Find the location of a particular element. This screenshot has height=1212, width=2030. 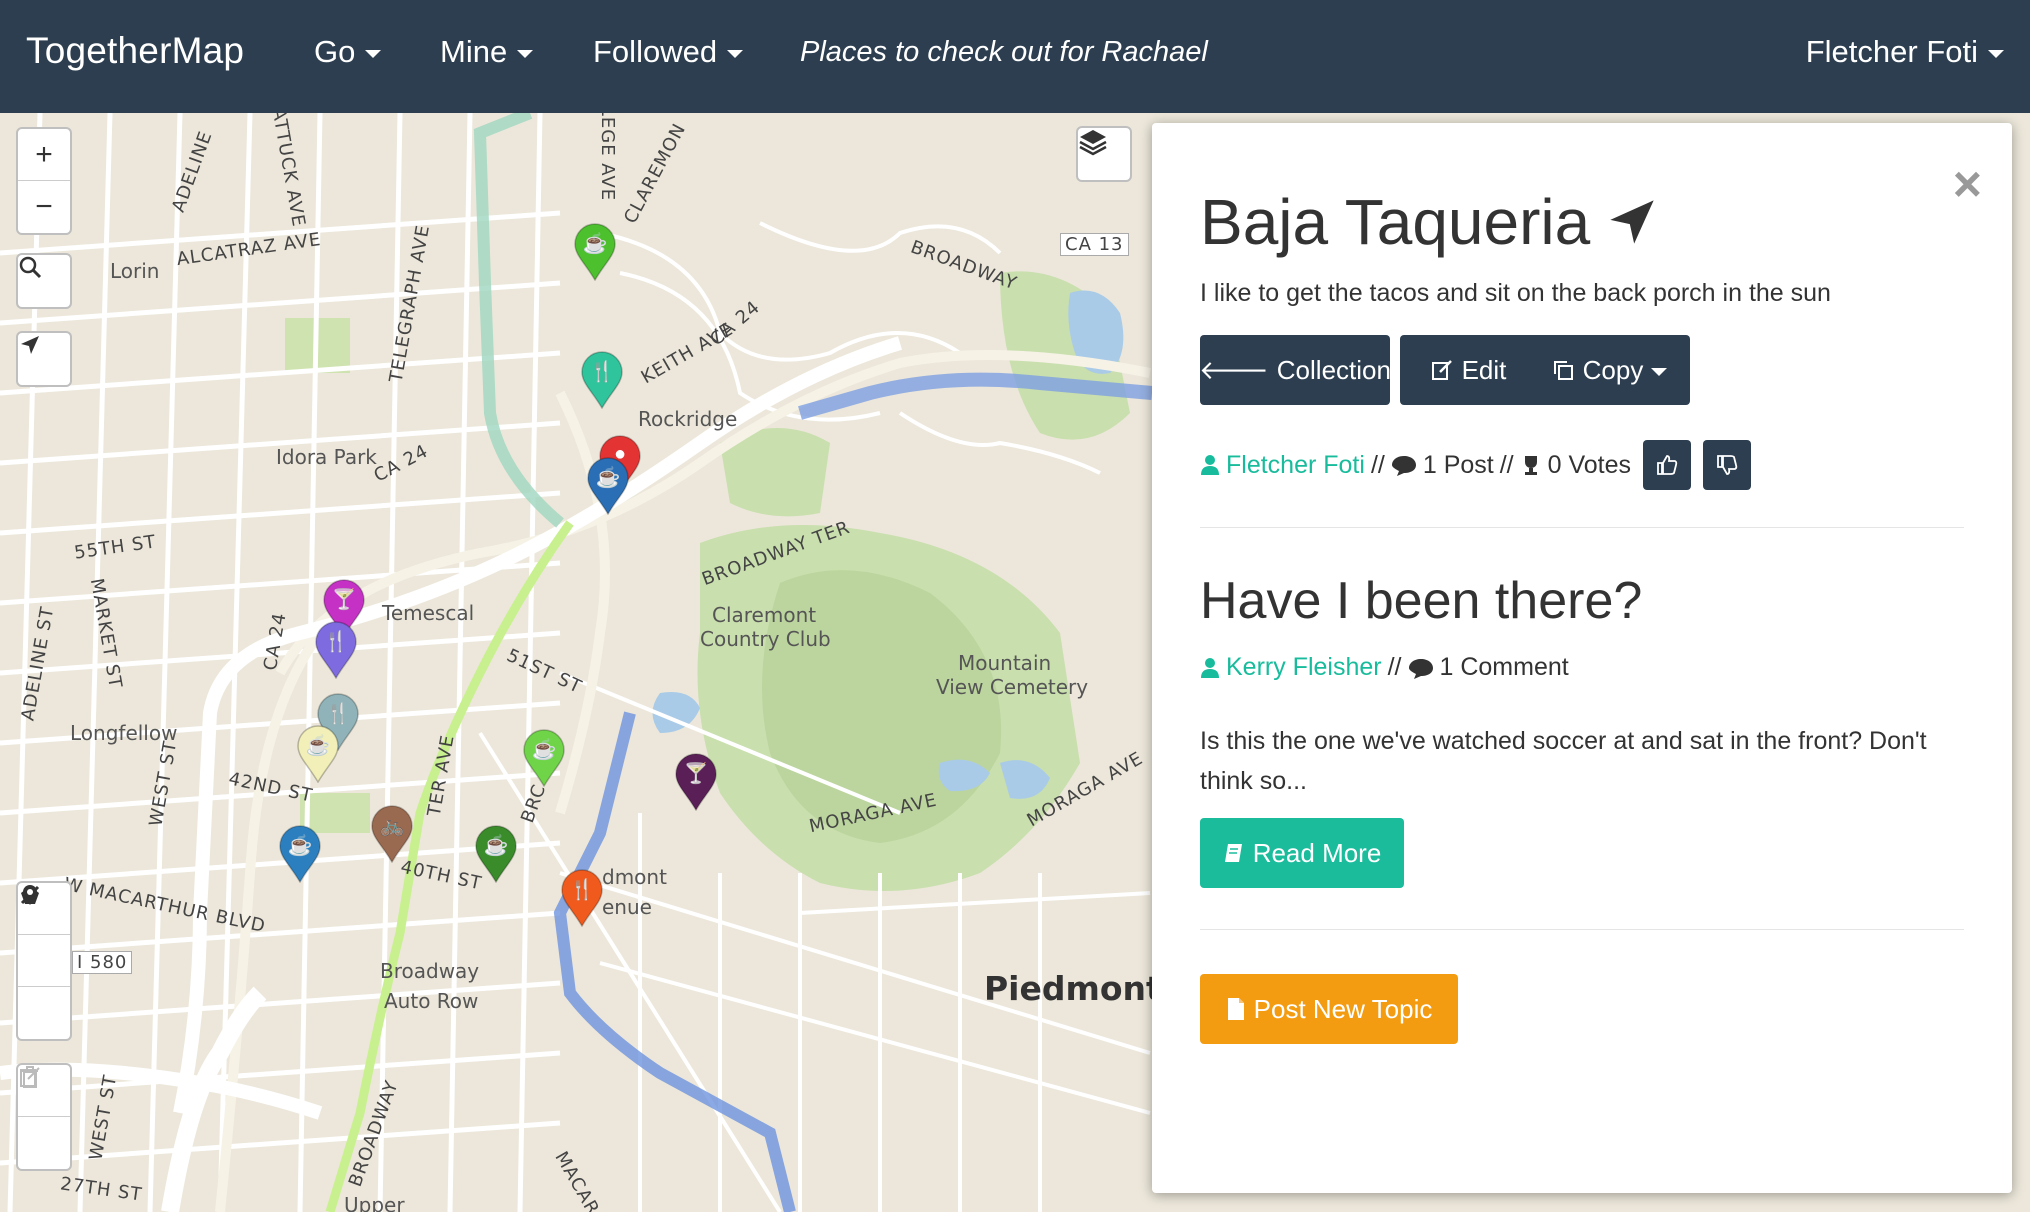

map-label: dmont is located at coordinates (634, 877).